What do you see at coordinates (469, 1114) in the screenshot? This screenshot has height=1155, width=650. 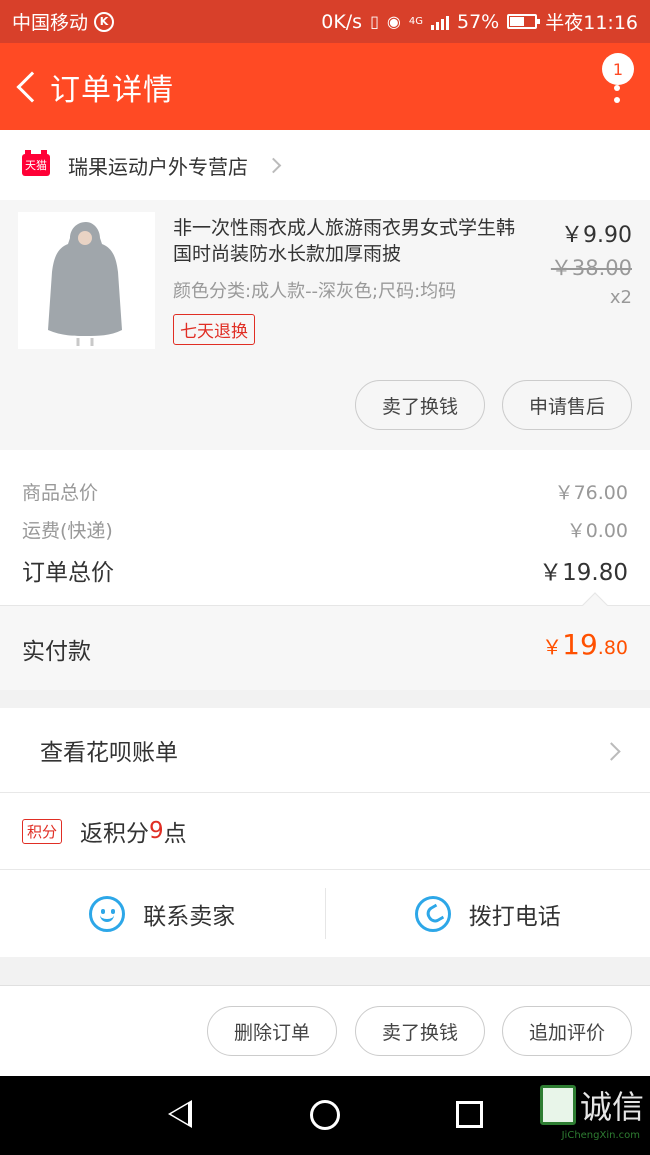 I see `nav-recents-icon` at bounding box center [469, 1114].